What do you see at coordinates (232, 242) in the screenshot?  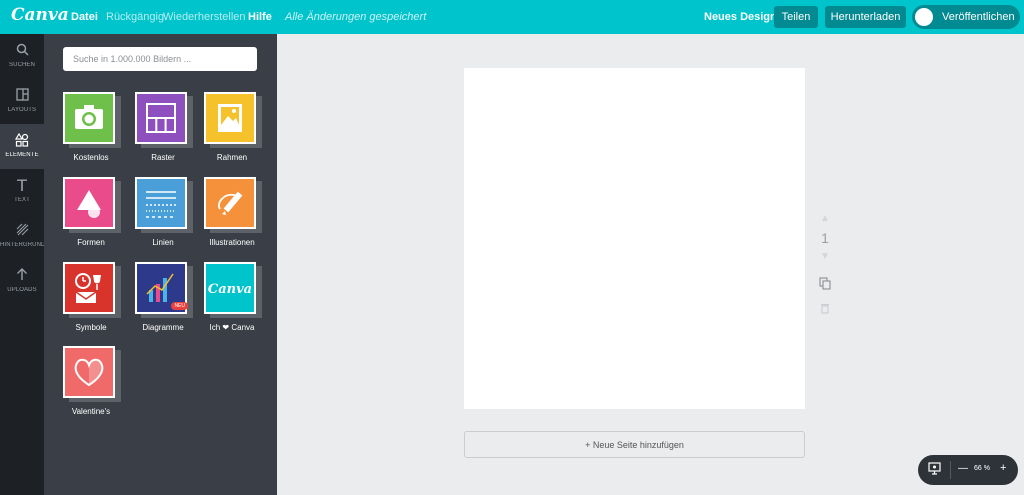 I see `tile-label: Illustrationen` at bounding box center [232, 242].